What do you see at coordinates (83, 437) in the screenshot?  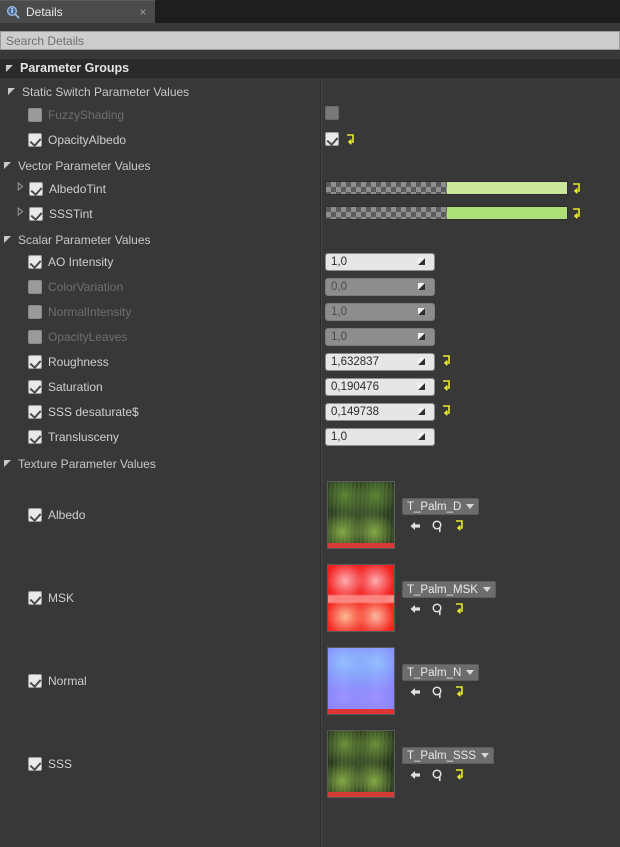 I see `row-label: Translusceny` at bounding box center [83, 437].